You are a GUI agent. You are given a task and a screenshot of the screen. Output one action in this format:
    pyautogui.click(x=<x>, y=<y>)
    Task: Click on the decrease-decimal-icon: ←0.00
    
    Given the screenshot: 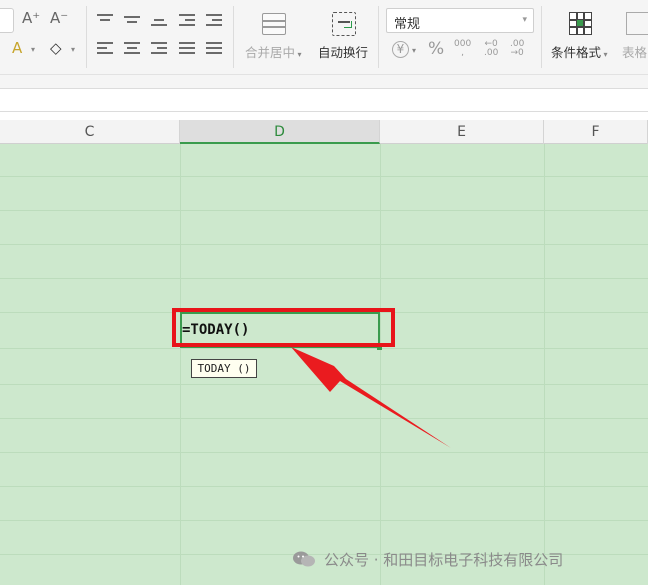 What is the action you would take?
    pyautogui.click(x=491, y=49)
    